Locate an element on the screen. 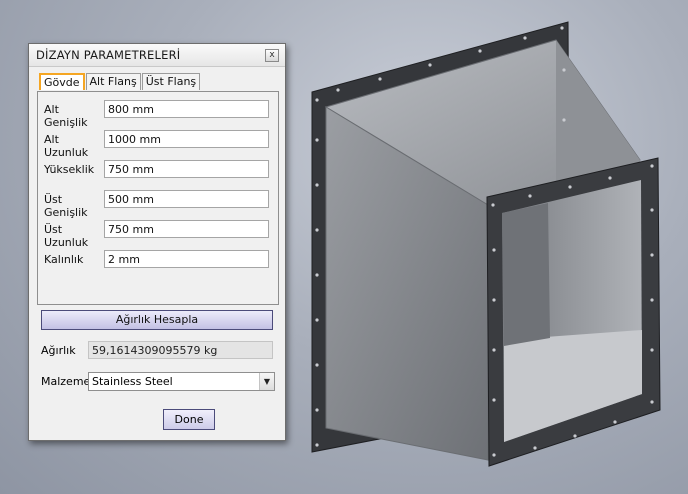 The width and height of the screenshot is (688, 494). close-button: x is located at coordinates (272, 55).